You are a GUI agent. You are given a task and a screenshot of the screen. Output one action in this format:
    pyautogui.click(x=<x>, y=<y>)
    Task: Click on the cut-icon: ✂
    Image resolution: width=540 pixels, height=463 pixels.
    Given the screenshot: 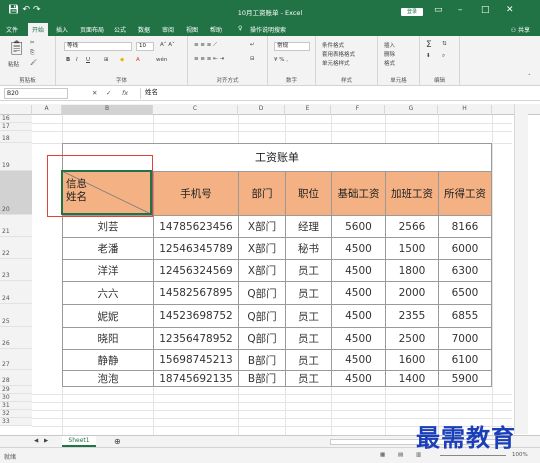 What is the action you would take?
    pyautogui.click(x=32, y=43)
    